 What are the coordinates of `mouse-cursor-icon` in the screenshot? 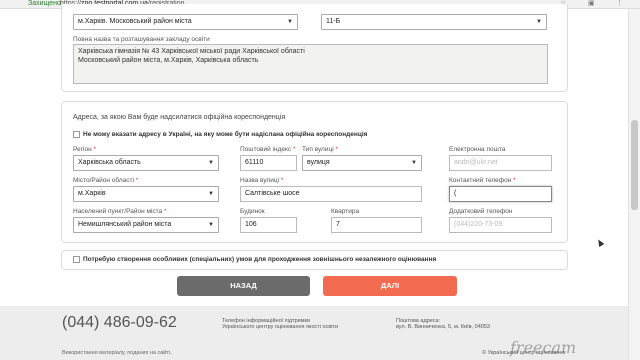 It's located at (600, 242).